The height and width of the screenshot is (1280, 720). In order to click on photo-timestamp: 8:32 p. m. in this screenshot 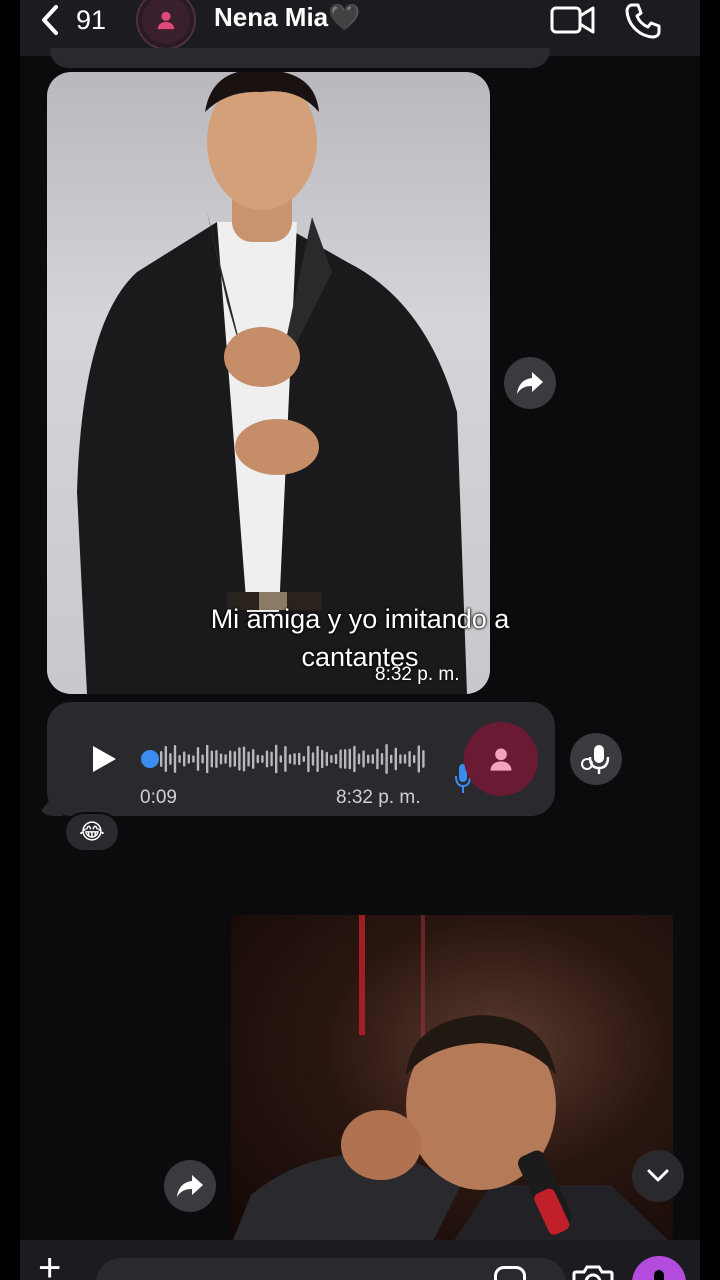, I will do `click(417, 674)`.